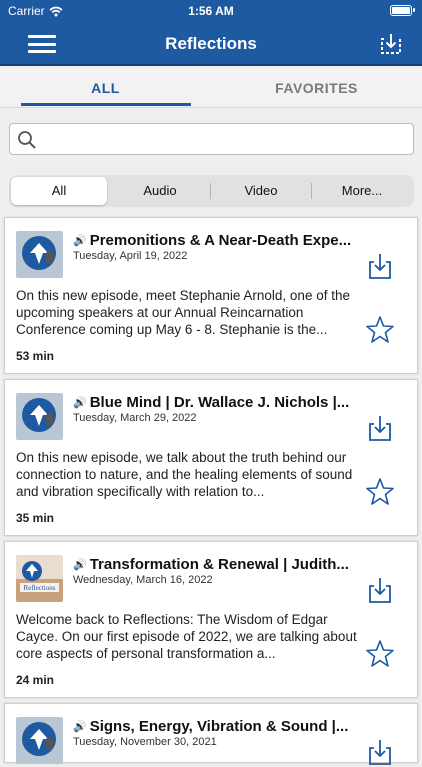 This screenshot has height=767, width=422. I want to click on episode-date: Tuesday, March 29, 2022, so click(135, 418).